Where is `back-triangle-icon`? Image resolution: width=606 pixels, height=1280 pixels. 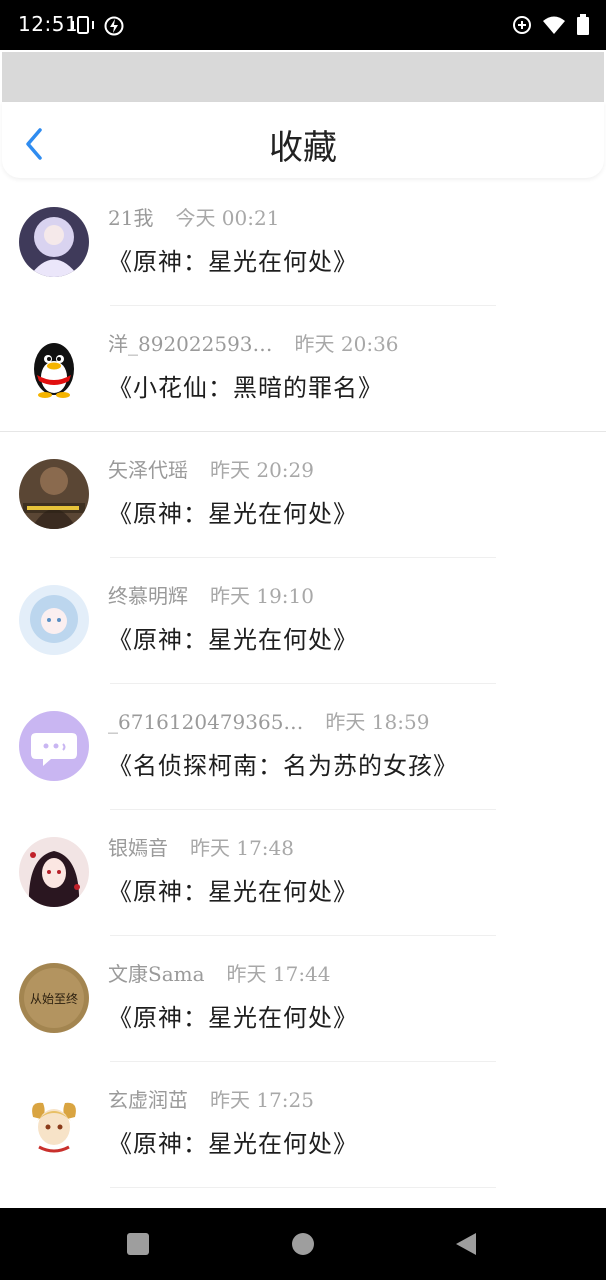
back-triangle-icon is located at coordinates (466, 1244).